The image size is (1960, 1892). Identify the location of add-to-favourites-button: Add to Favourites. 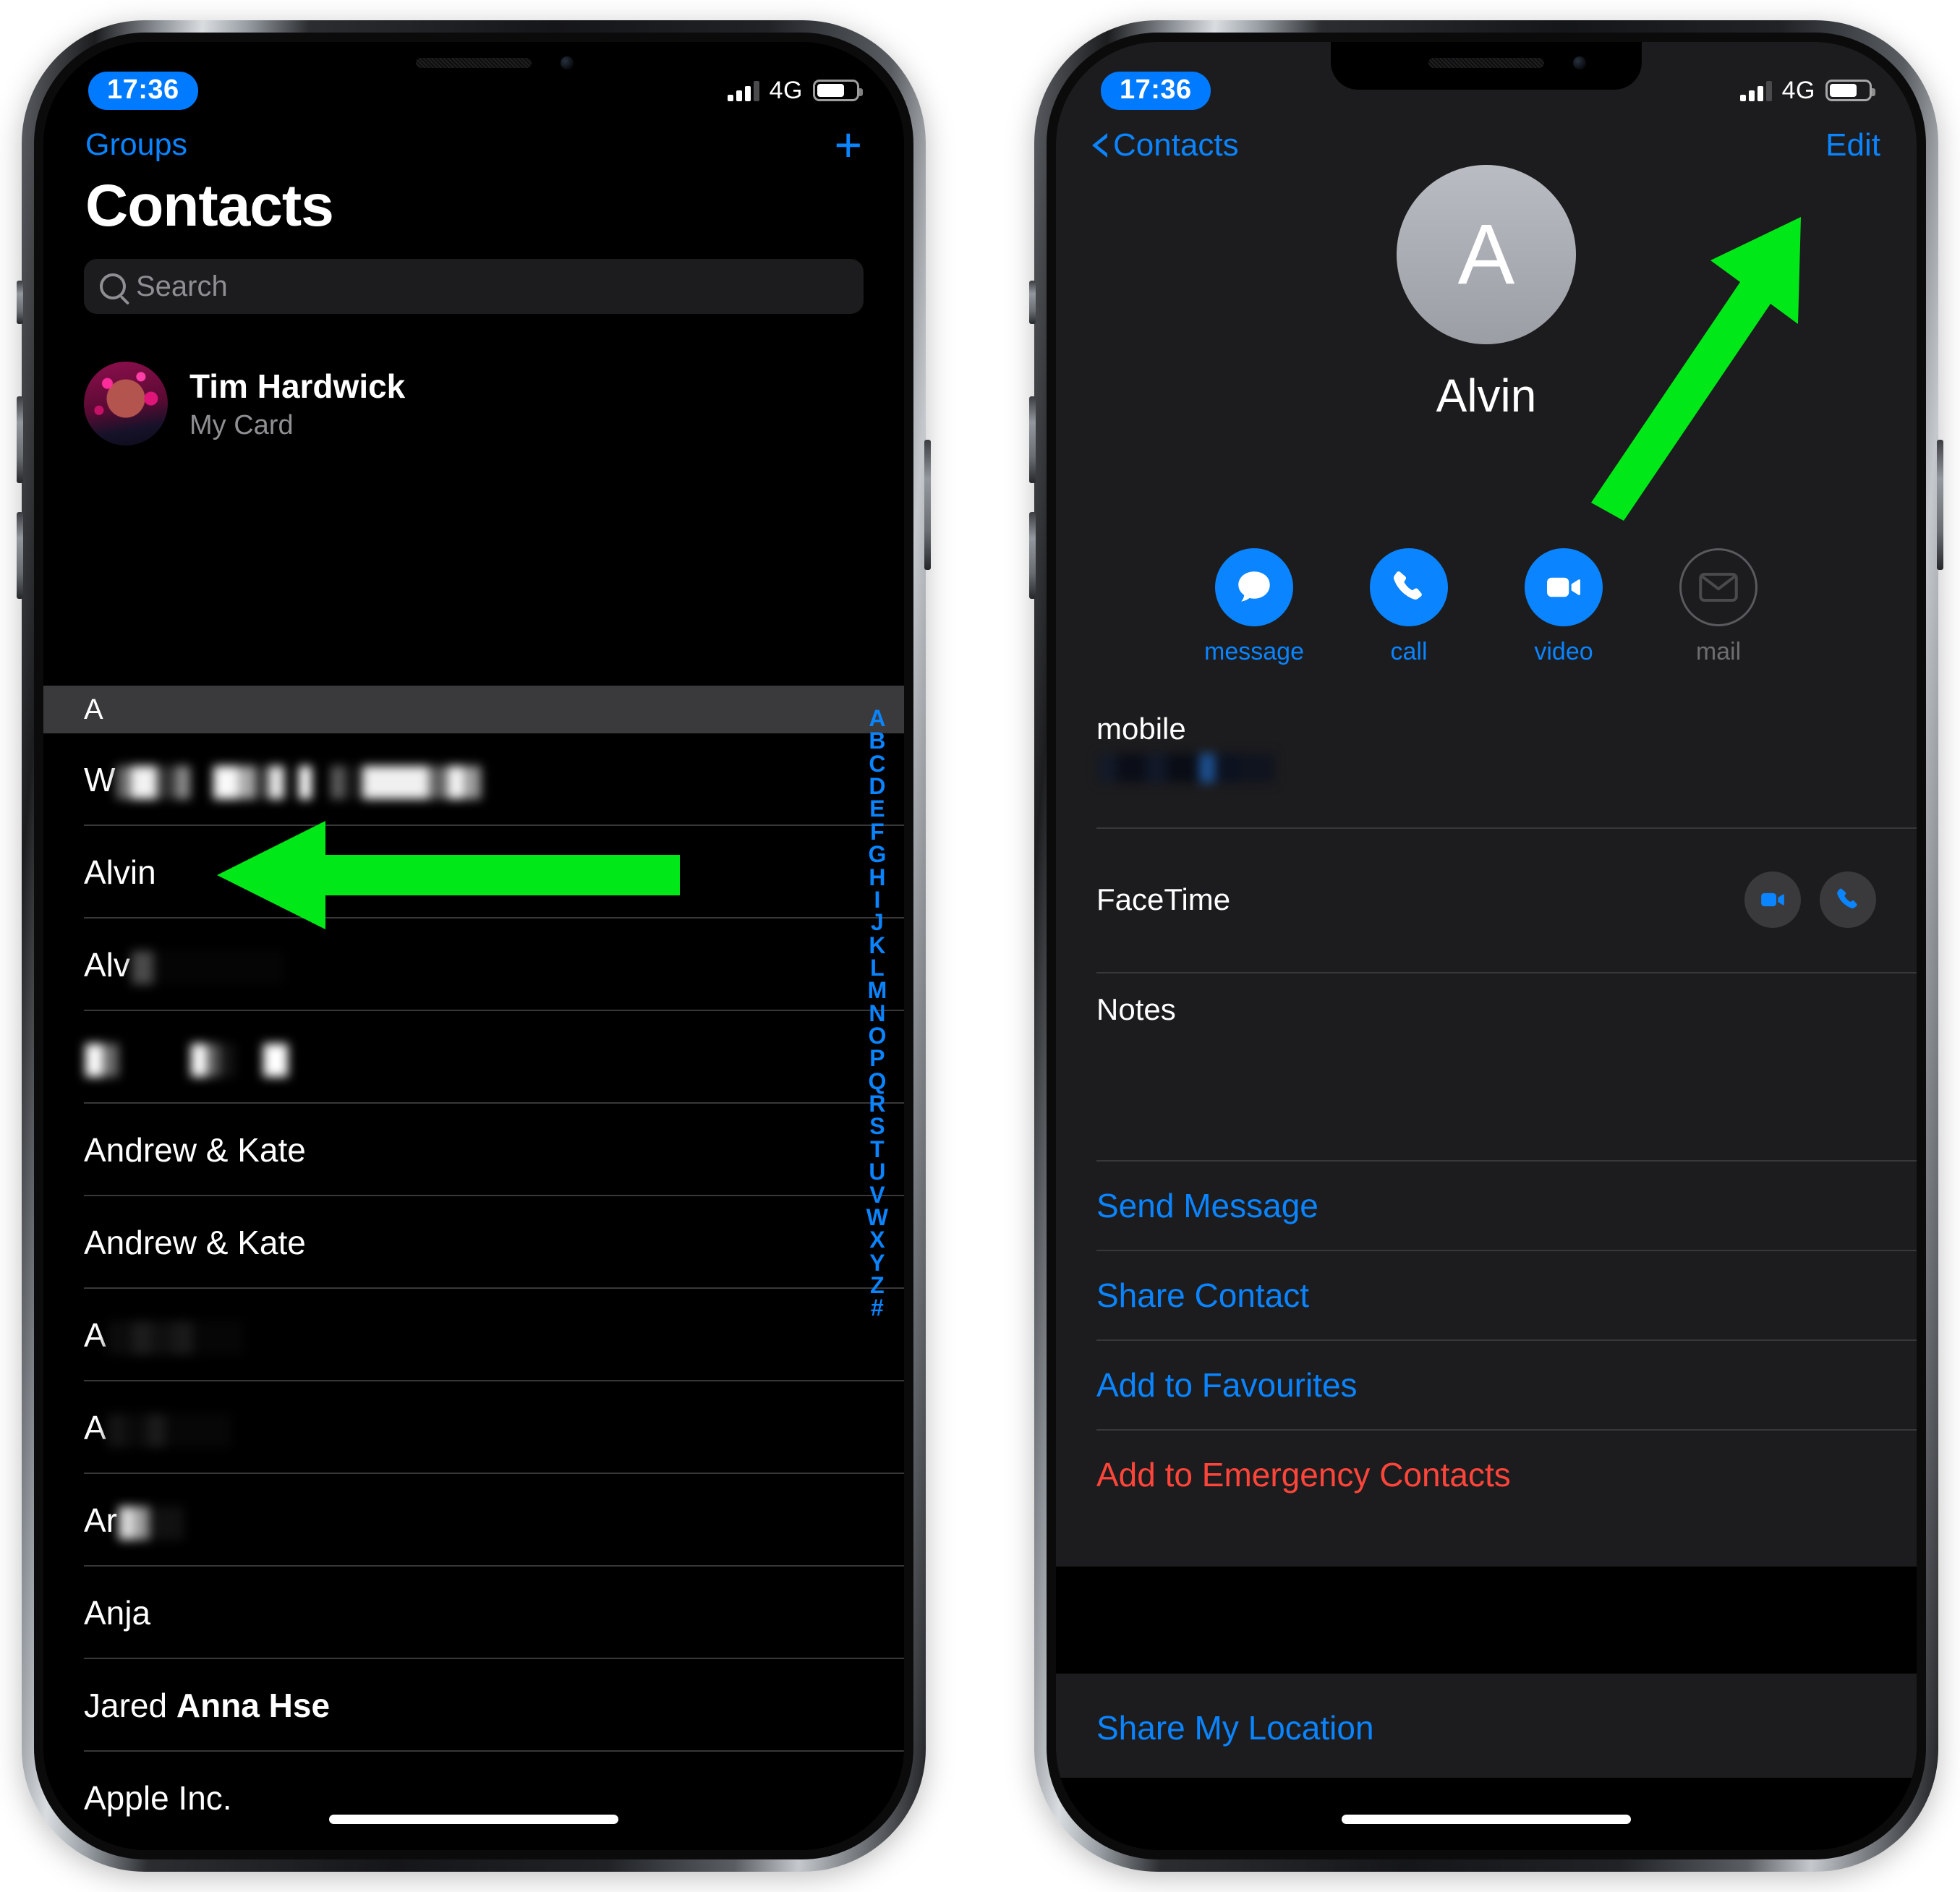
(1487, 1386).